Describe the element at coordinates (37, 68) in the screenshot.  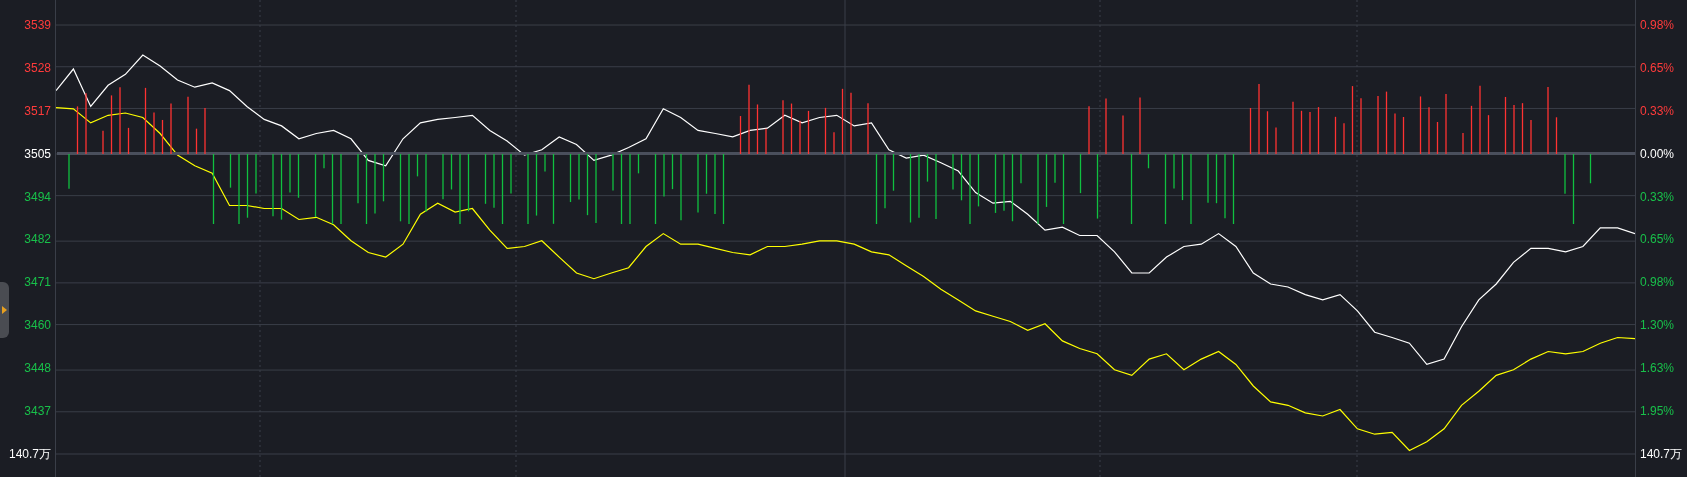
I see `price-axis-label: 3528` at that location.